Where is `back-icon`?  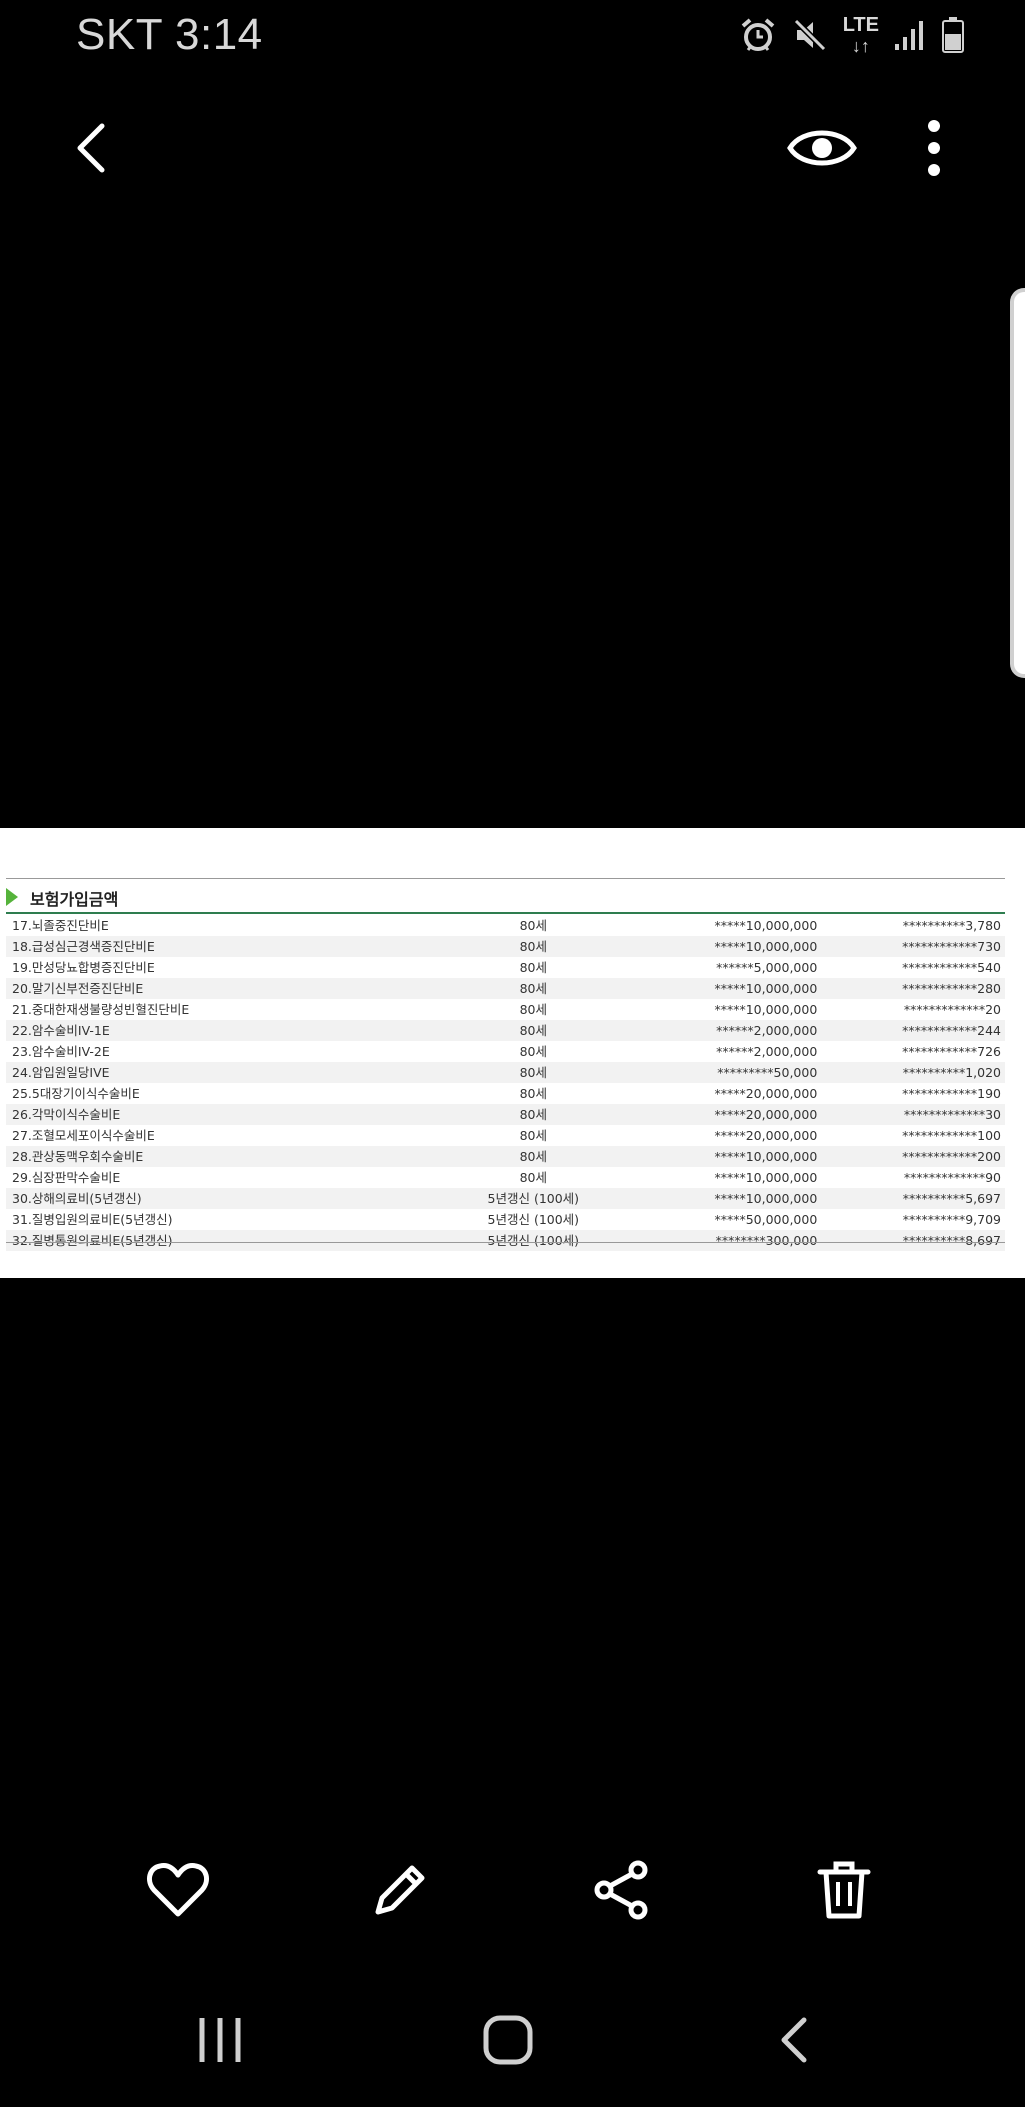 back-icon is located at coordinates (794, 2040).